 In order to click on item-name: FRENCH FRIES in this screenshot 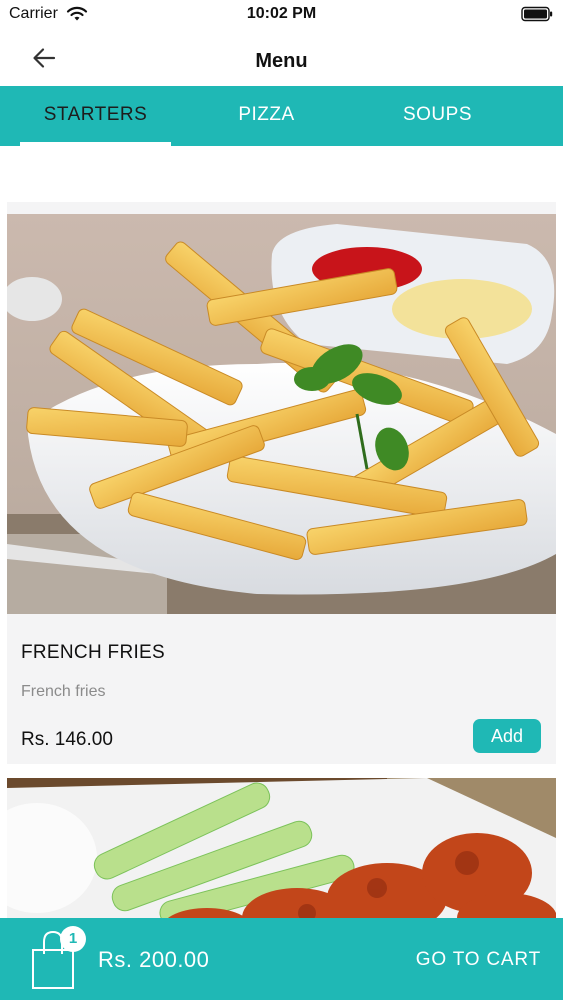, I will do `click(93, 652)`.